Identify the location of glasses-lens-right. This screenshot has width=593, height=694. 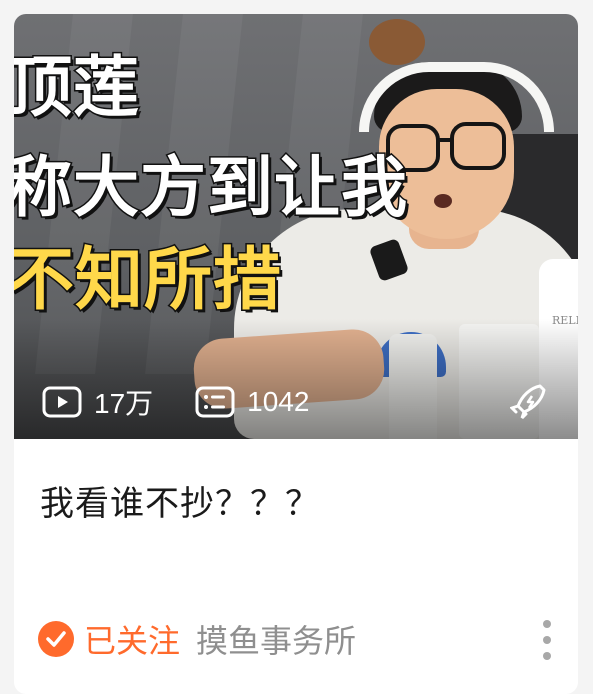
(478, 146).